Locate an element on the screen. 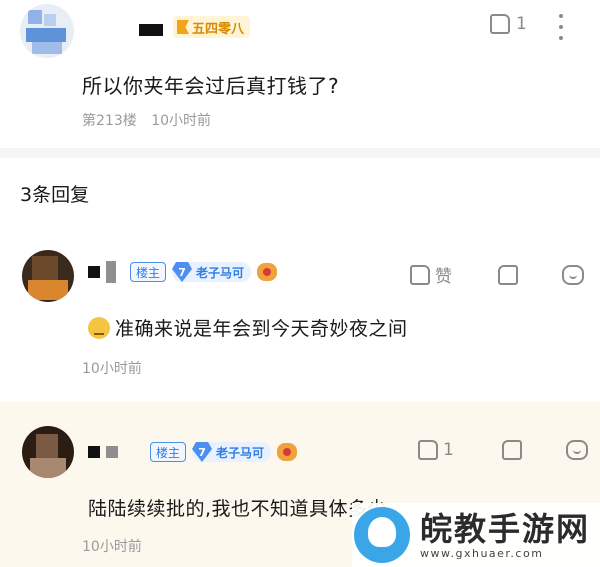 Image resolution: width=600 pixels, height=567 pixels. section-divider is located at coordinates (300, 153).